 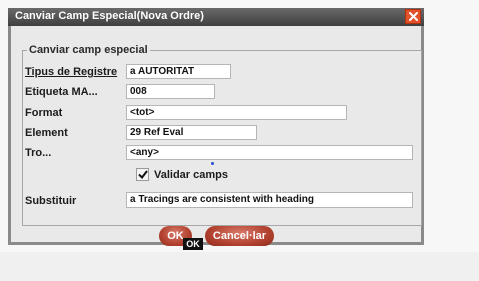 What do you see at coordinates (269, 200) in the screenshot?
I see `substituir-field: a Tracings are consistent with heading` at bounding box center [269, 200].